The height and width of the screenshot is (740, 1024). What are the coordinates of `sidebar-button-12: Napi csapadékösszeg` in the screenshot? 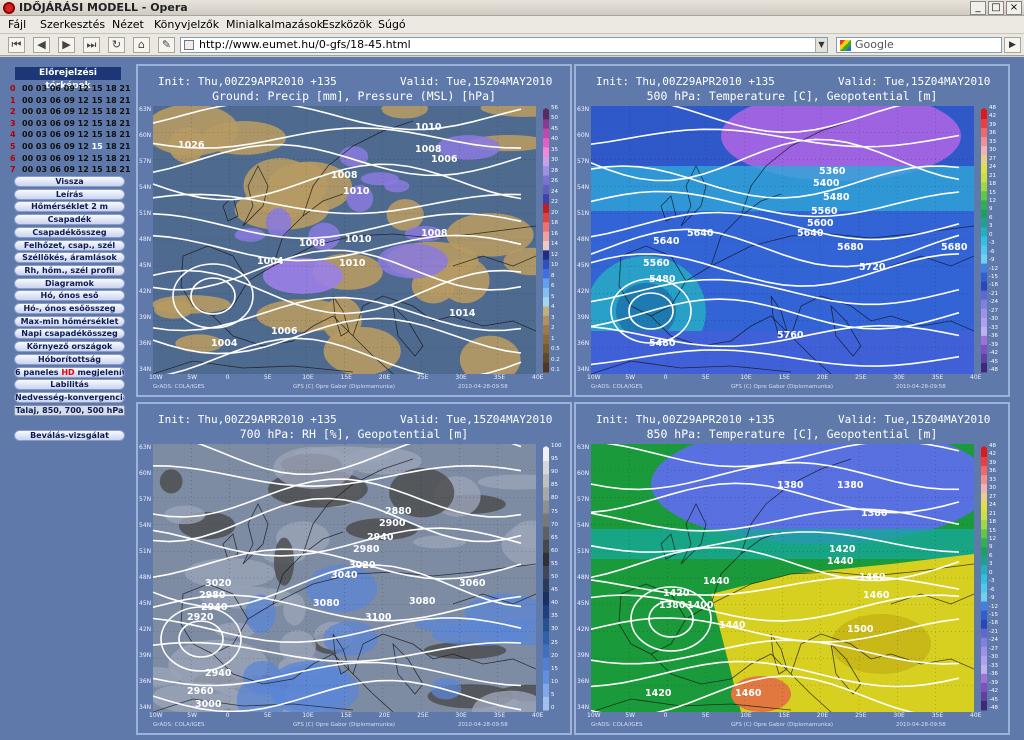 It's located at (69, 334).